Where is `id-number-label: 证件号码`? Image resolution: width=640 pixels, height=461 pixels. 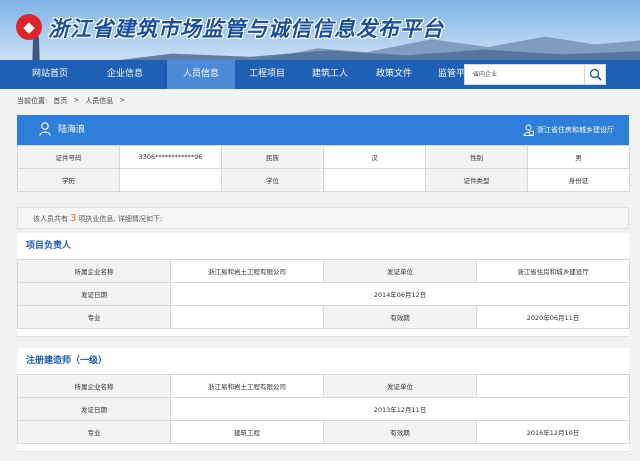
id-number-label: 证件号码 is located at coordinates (68, 157).